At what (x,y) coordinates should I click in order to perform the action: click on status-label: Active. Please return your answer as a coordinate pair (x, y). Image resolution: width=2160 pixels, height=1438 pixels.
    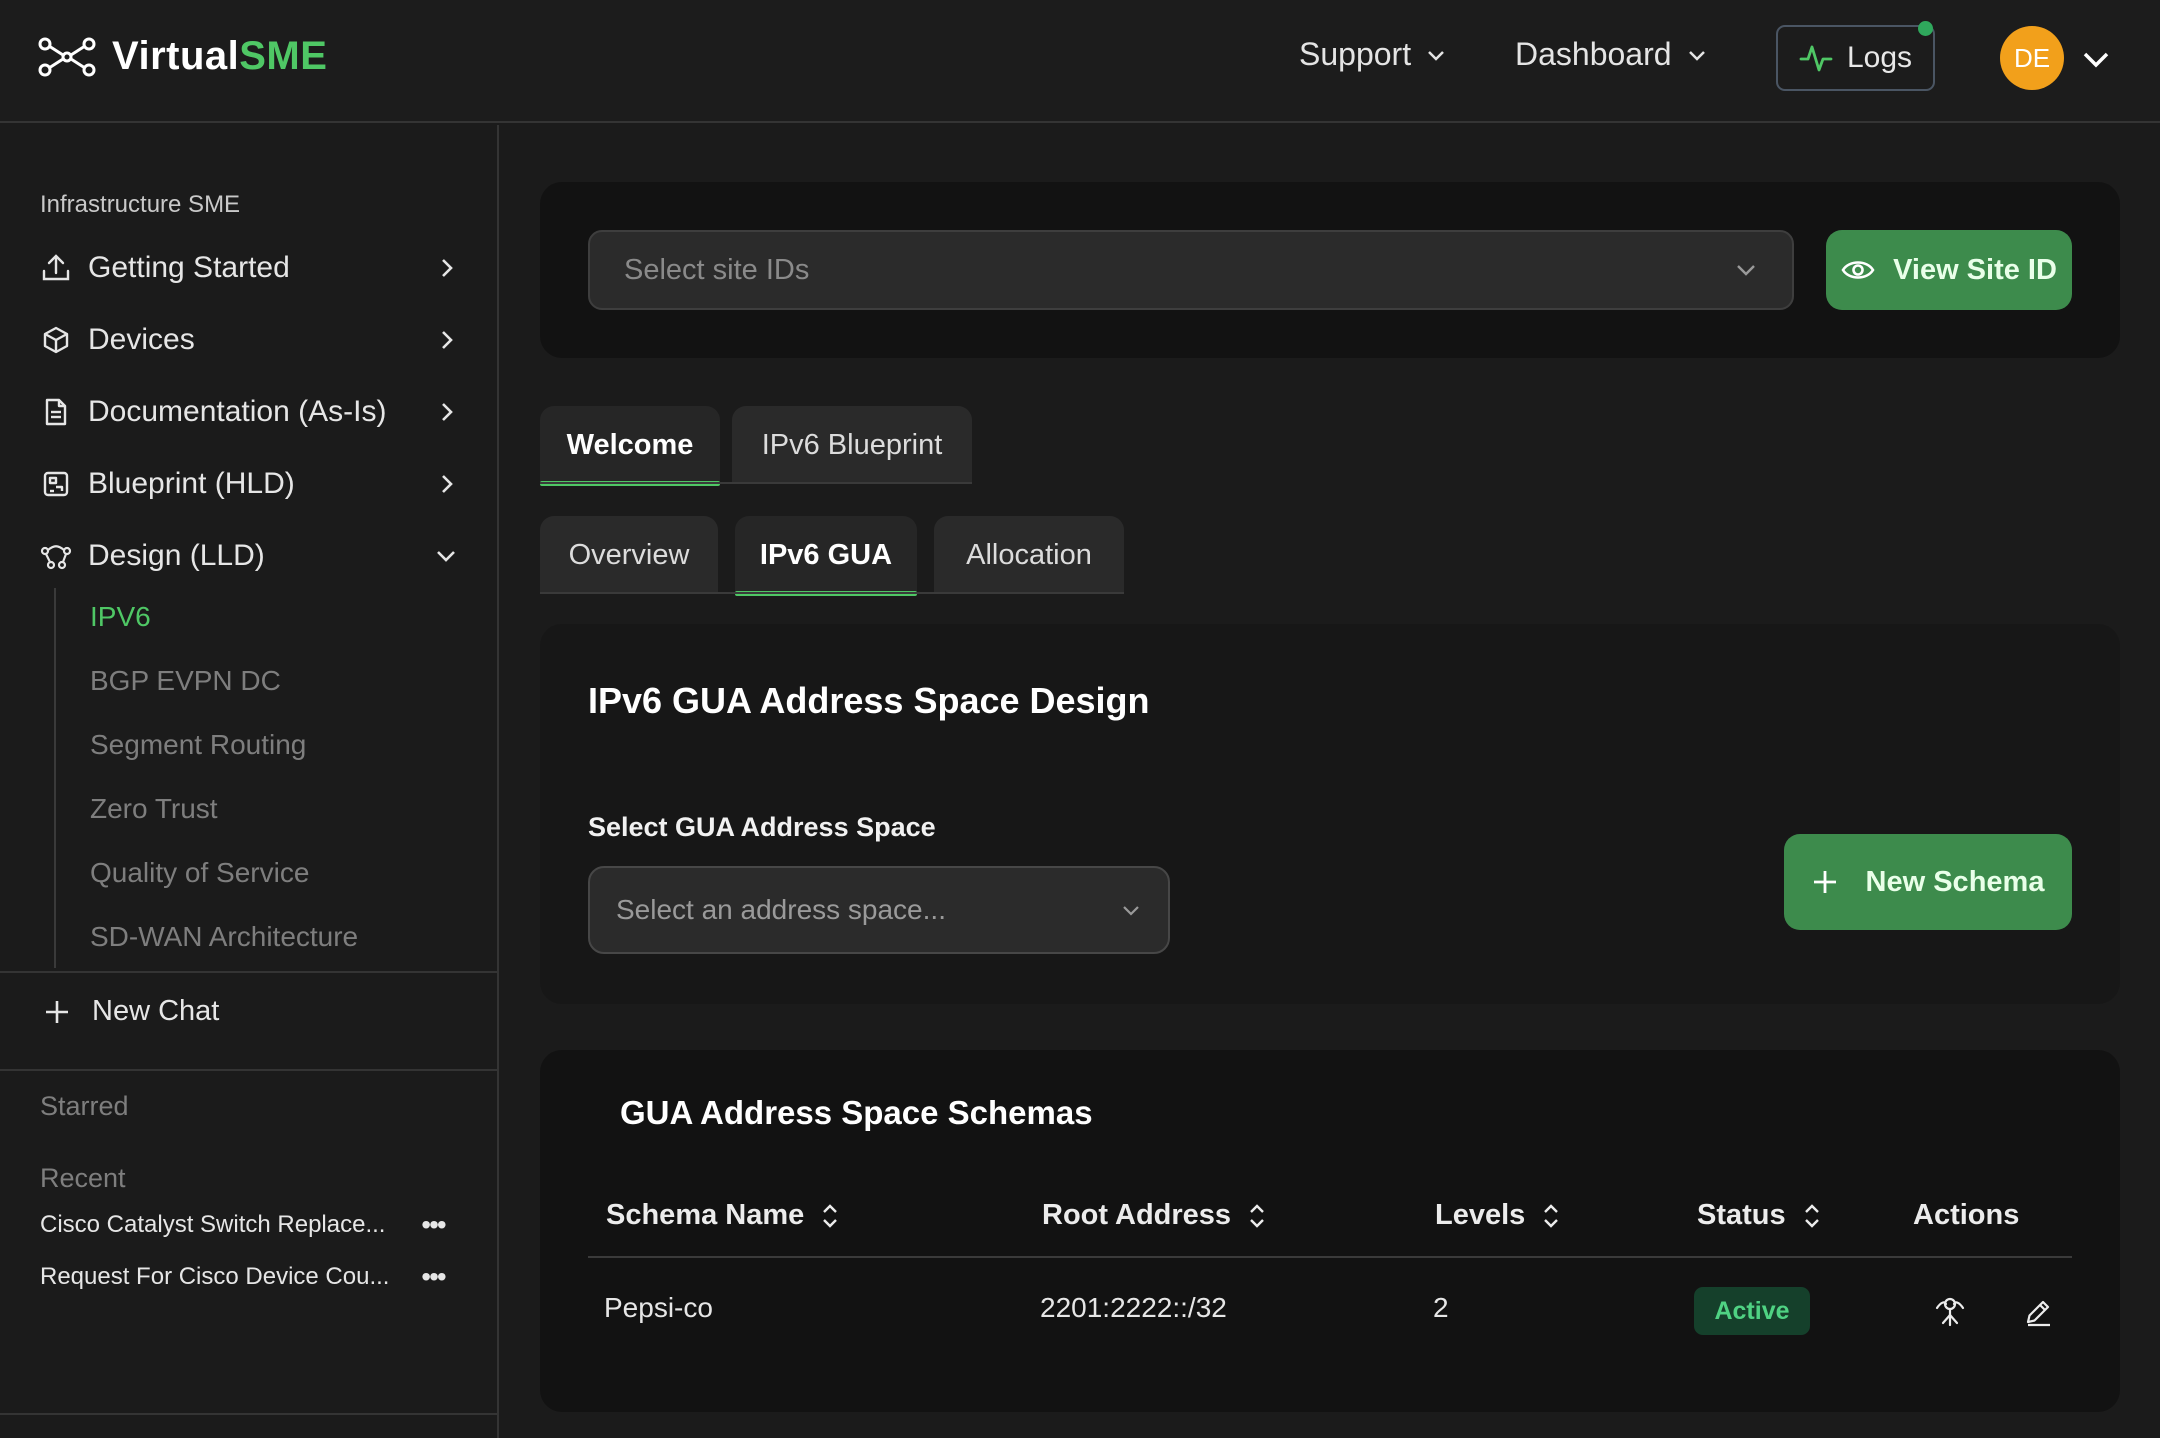
    Looking at the image, I should click on (1752, 1310).